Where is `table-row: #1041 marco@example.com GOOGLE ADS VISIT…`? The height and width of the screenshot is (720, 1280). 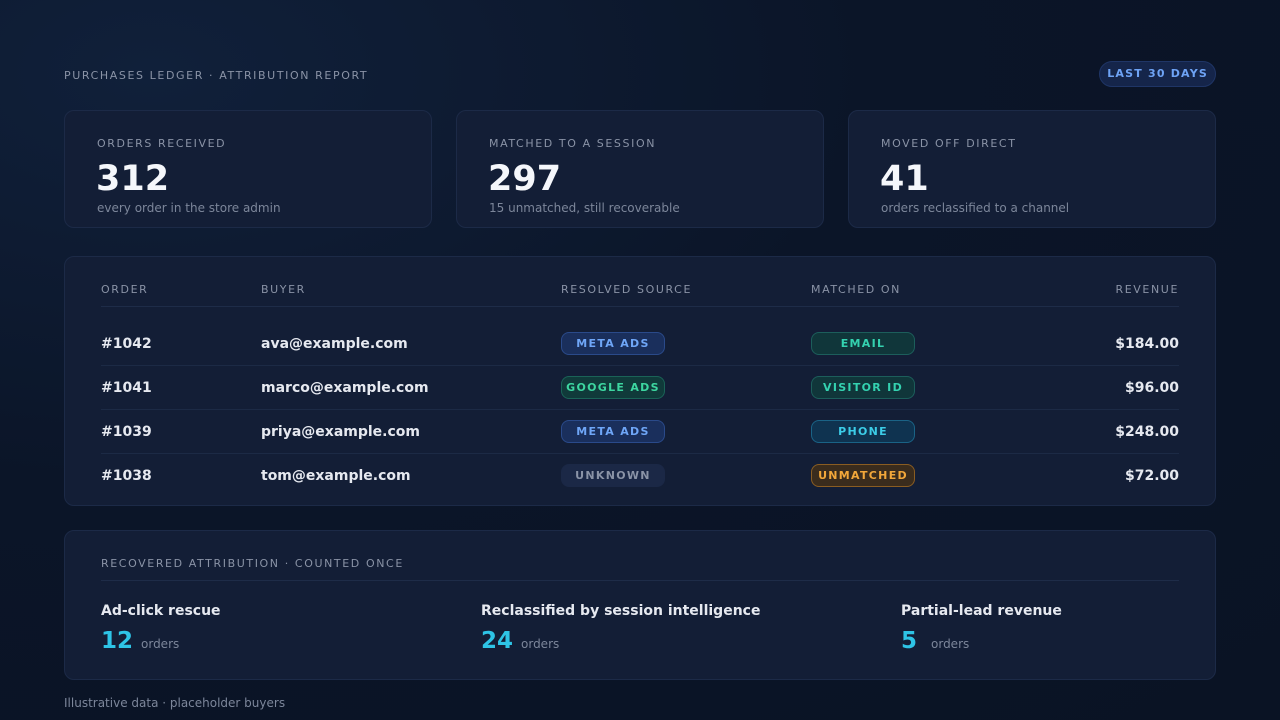 table-row: #1041 marco@example.com GOOGLE ADS VISIT… is located at coordinates (640, 388).